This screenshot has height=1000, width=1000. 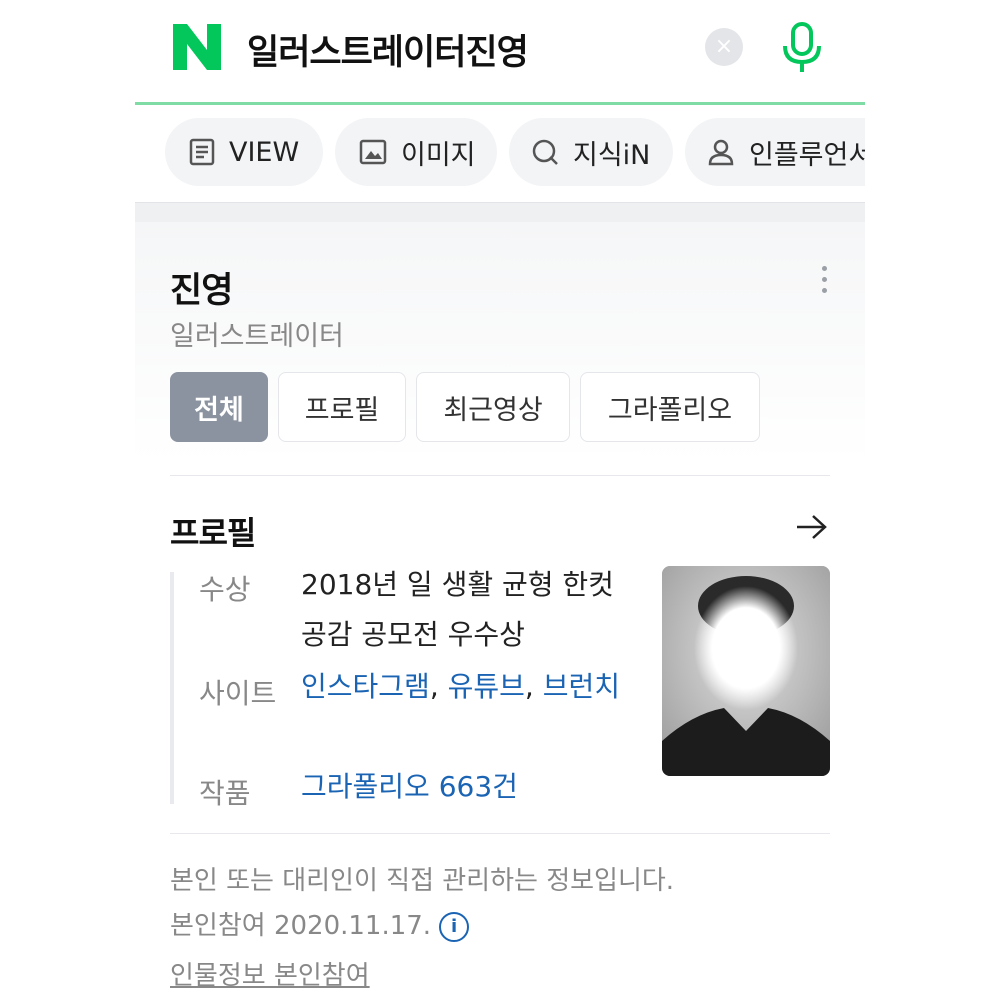 What do you see at coordinates (202, 152) in the screenshot?
I see `document-icon` at bounding box center [202, 152].